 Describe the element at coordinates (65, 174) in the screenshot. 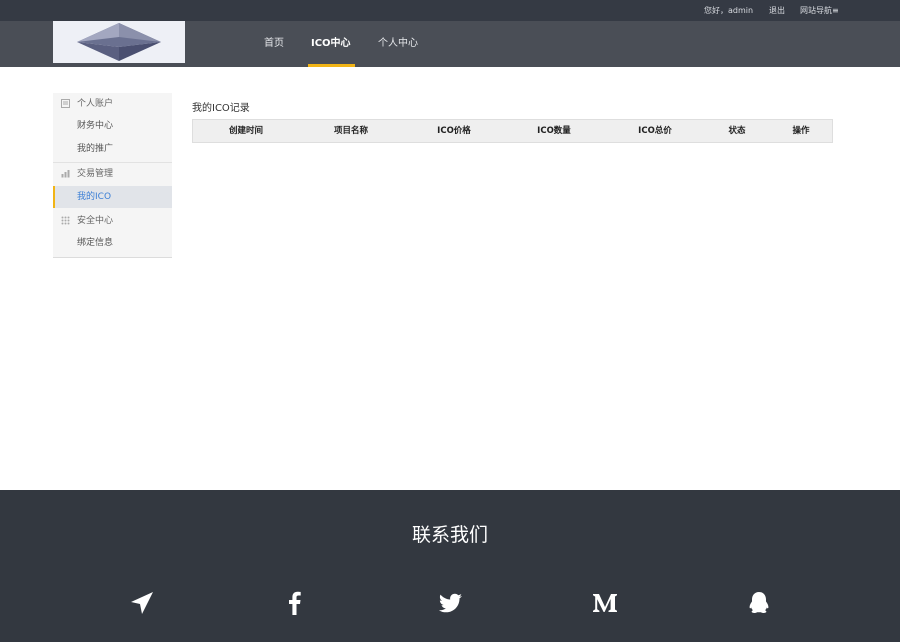

I see `chart-icon` at that location.